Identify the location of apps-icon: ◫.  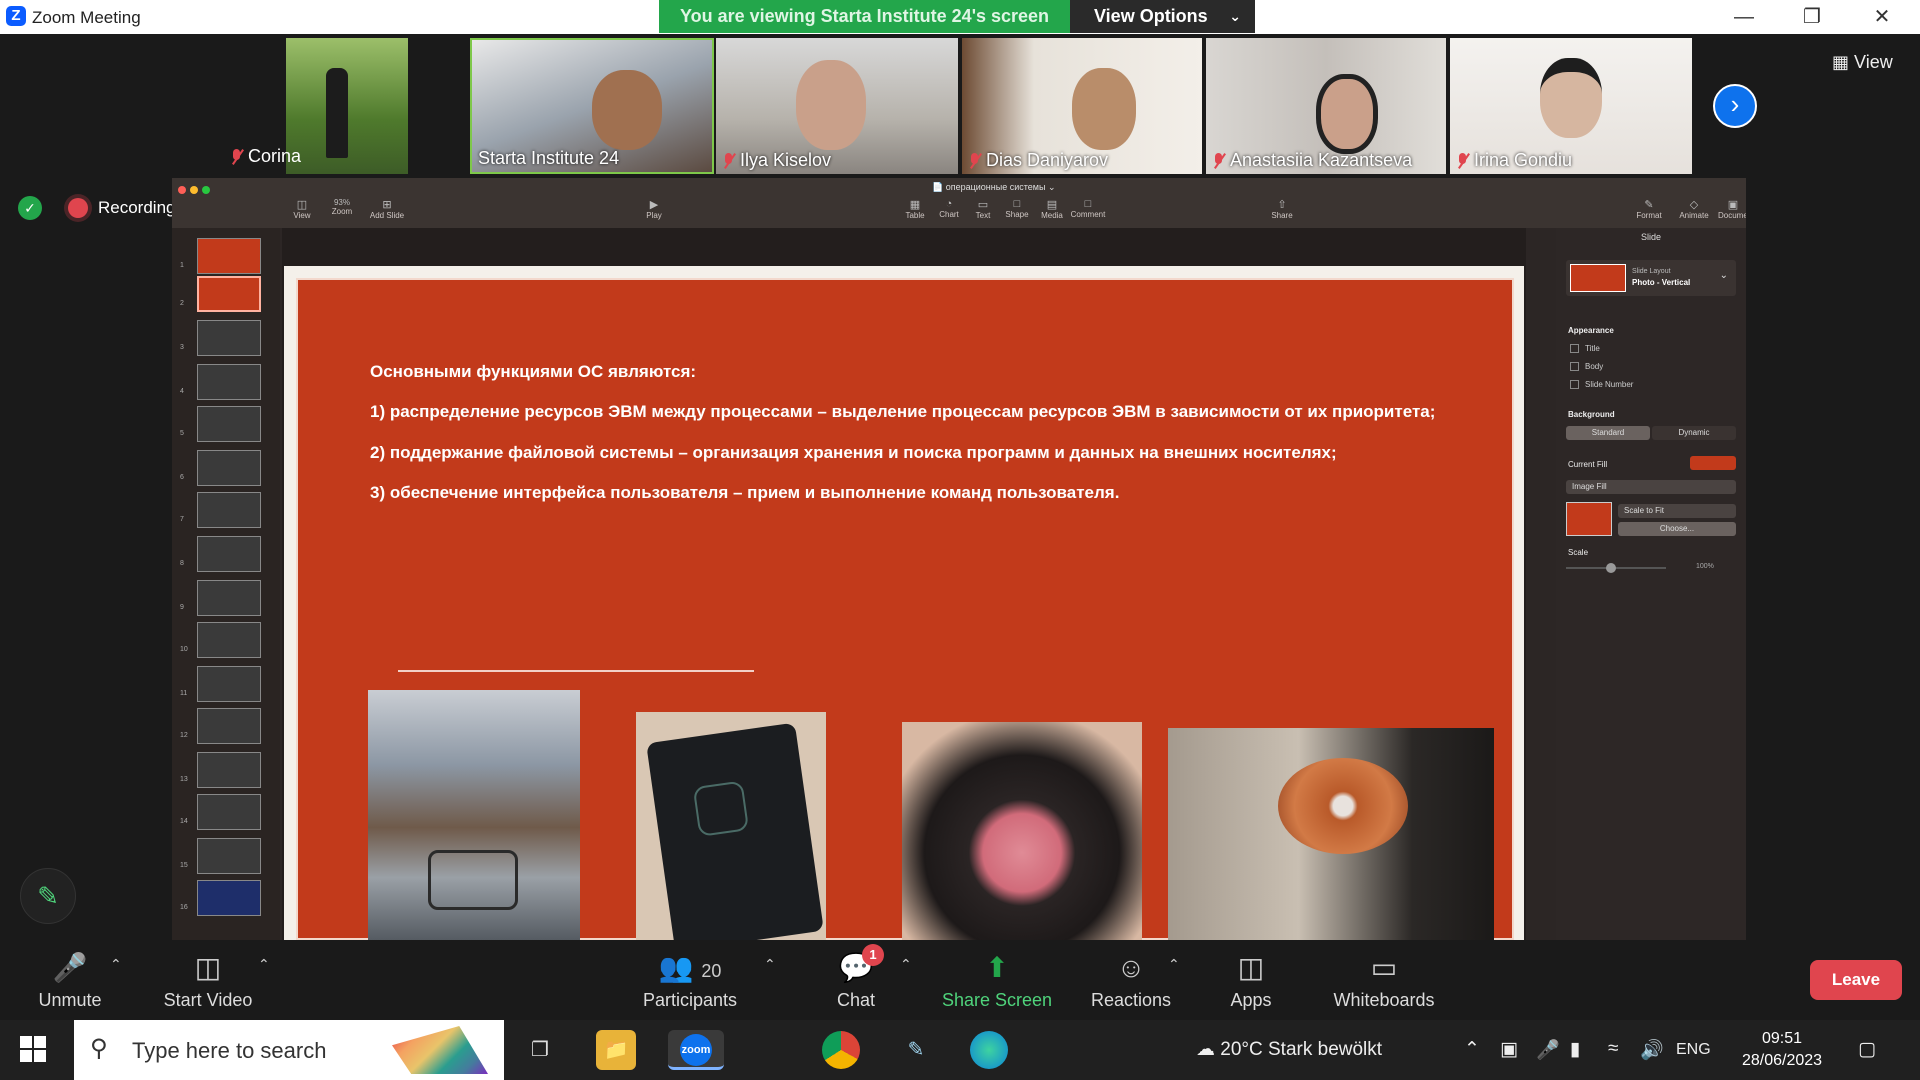
(1251, 967).